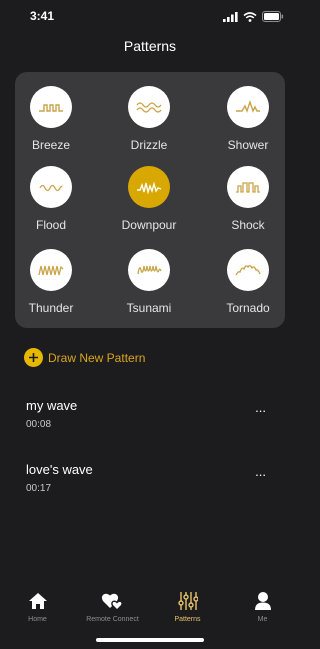 Image resolution: width=320 pixels, height=649 pixels. I want to click on breeze-wave-icon, so click(51, 108).